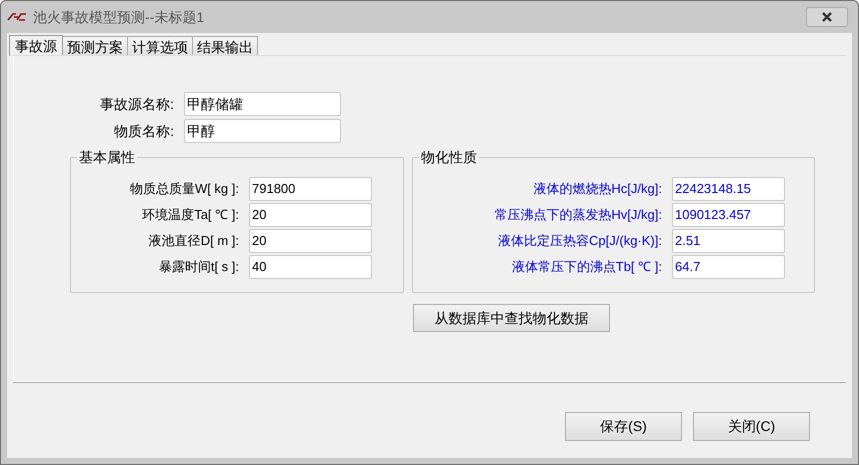 This screenshot has width=859, height=465. I want to click on input-field: 791800, so click(310, 189).